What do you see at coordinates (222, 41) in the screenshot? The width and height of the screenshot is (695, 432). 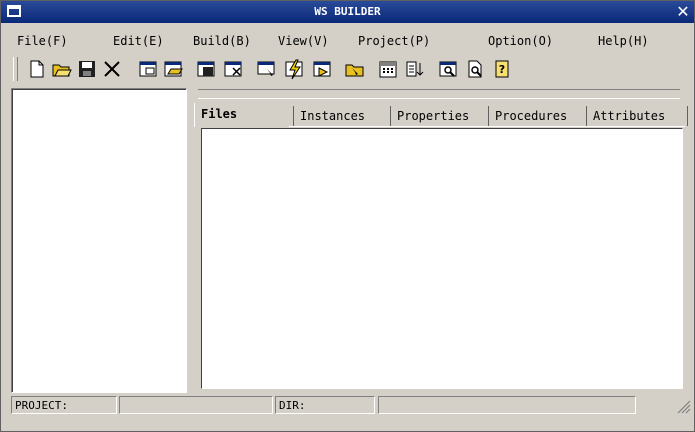 I see `menu-build: Build(B)` at bounding box center [222, 41].